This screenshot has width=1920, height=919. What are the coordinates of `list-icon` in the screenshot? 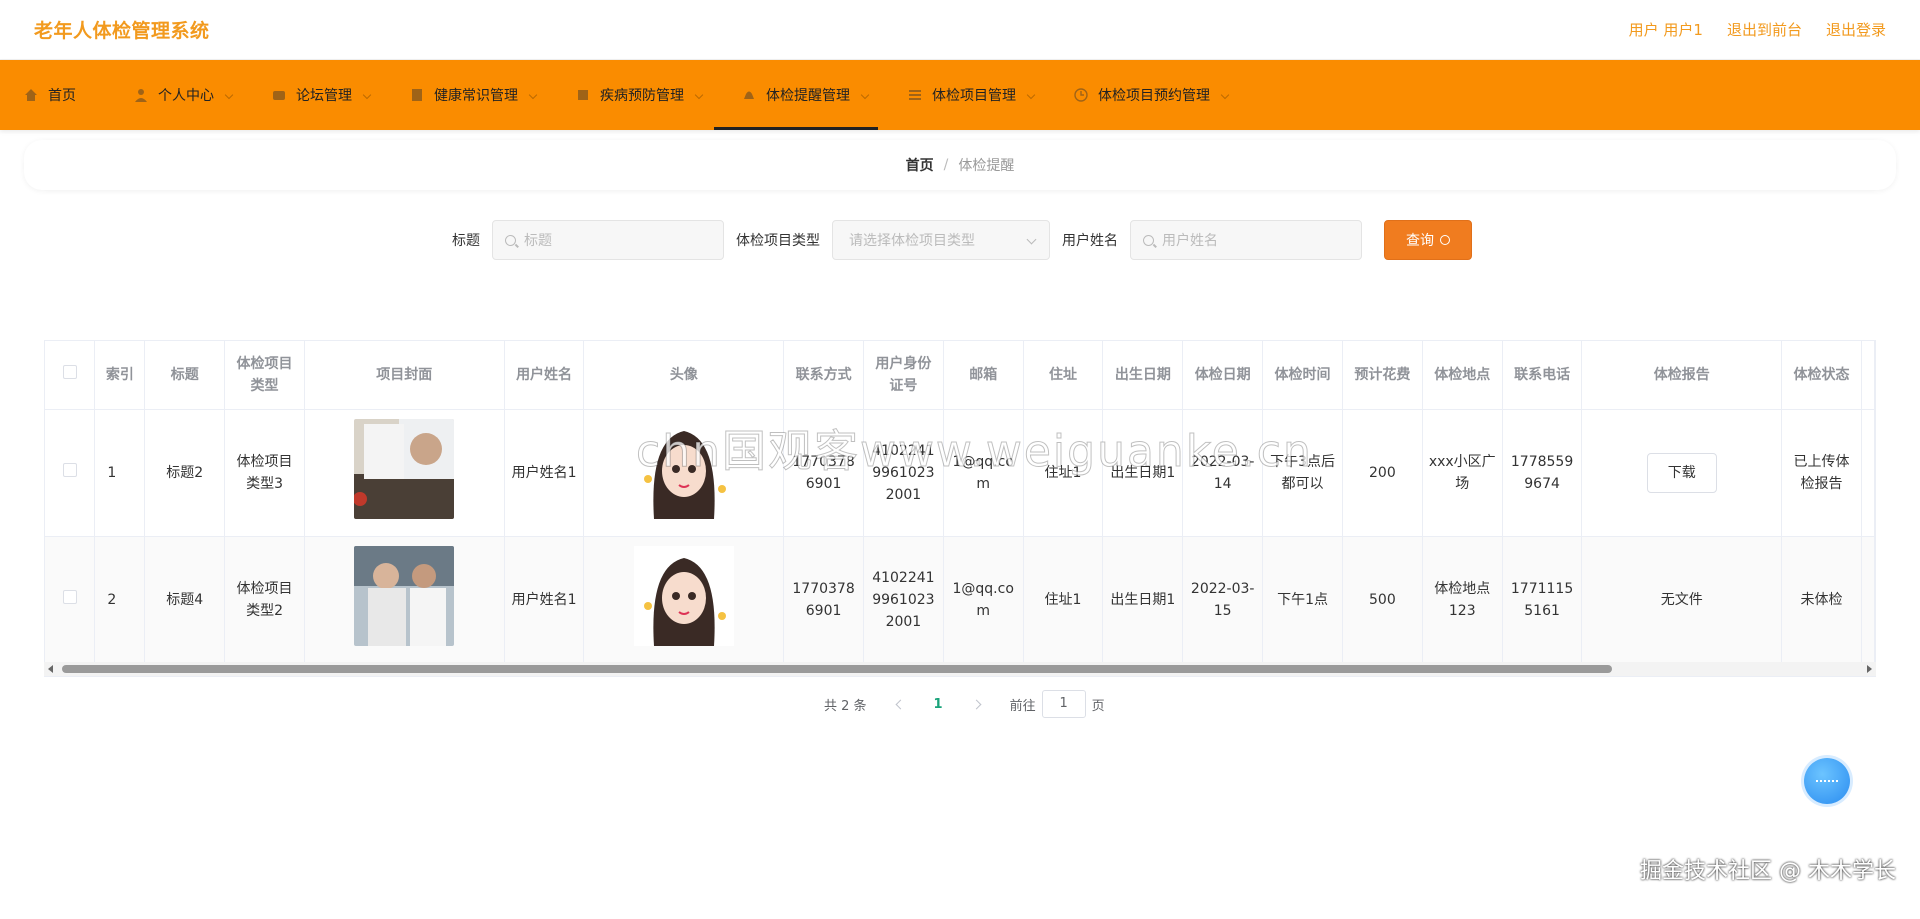 It's located at (915, 95).